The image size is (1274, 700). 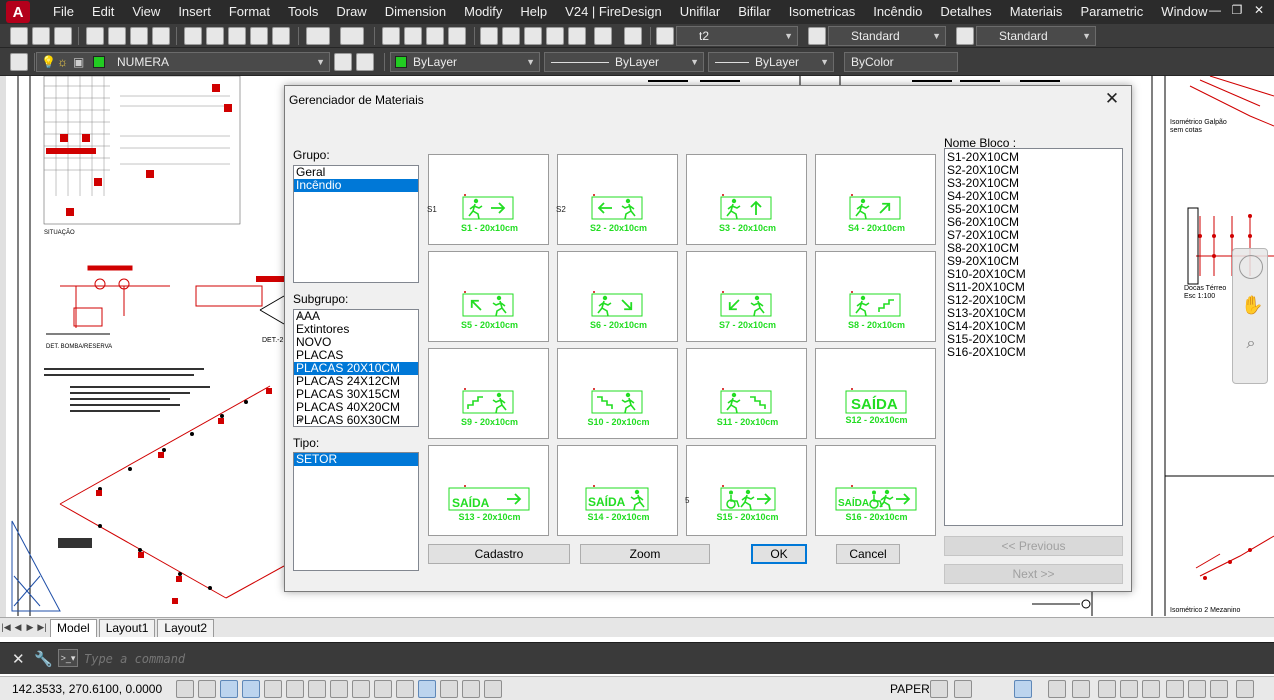 I want to click on block-tile: S4 - 20x10cm, so click(x=875, y=199).